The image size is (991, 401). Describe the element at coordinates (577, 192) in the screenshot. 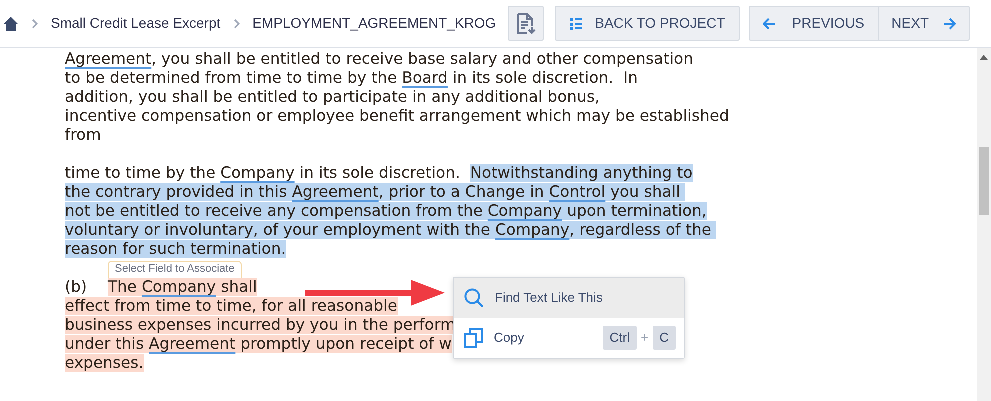

I see `defined-term-link: Control` at that location.